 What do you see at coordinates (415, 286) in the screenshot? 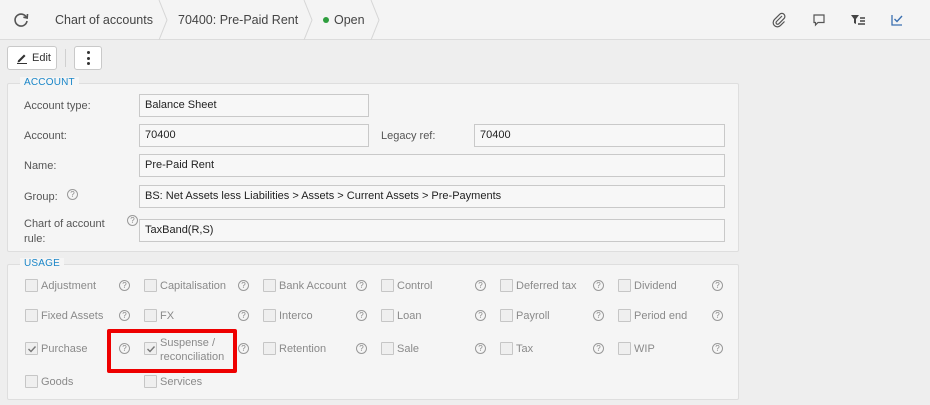
I see `usage-checkbox-label: Control` at bounding box center [415, 286].